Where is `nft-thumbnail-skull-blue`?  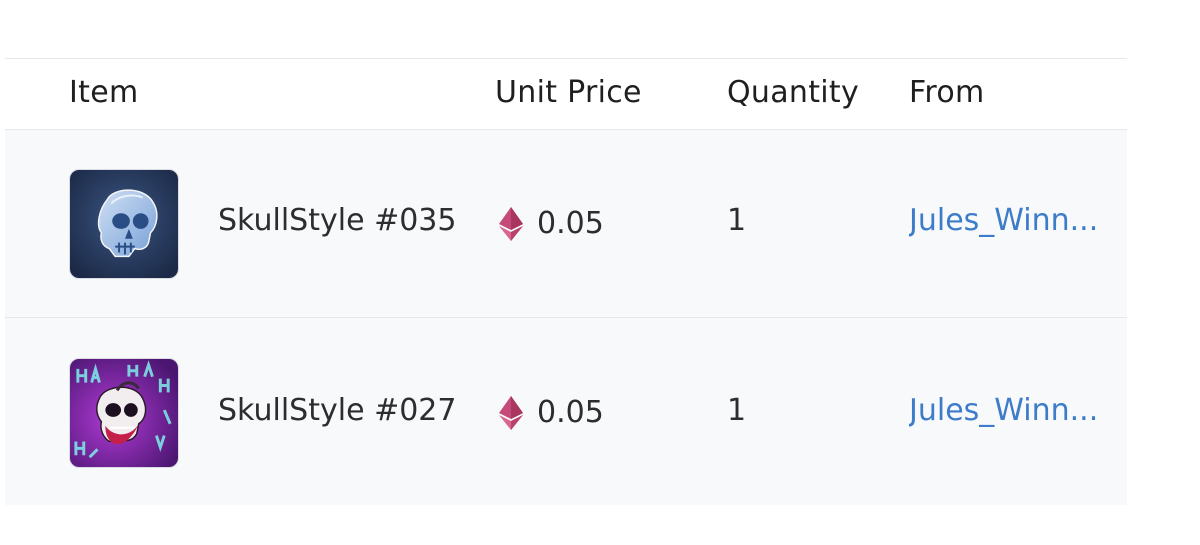 nft-thumbnail-skull-blue is located at coordinates (124, 224).